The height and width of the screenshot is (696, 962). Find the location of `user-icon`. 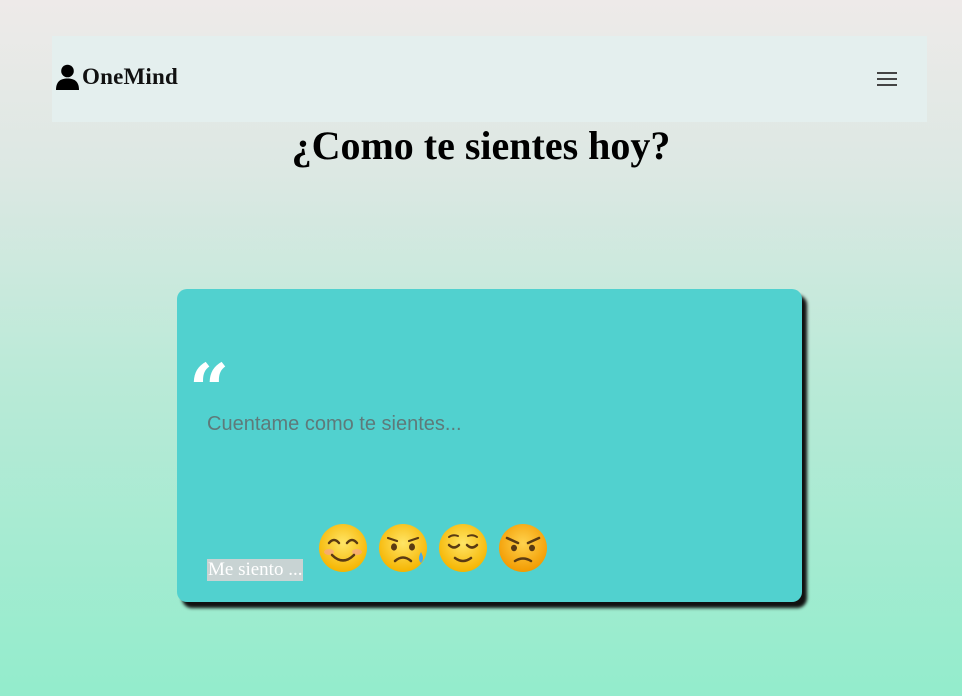

user-icon is located at coordinates (67, 77).